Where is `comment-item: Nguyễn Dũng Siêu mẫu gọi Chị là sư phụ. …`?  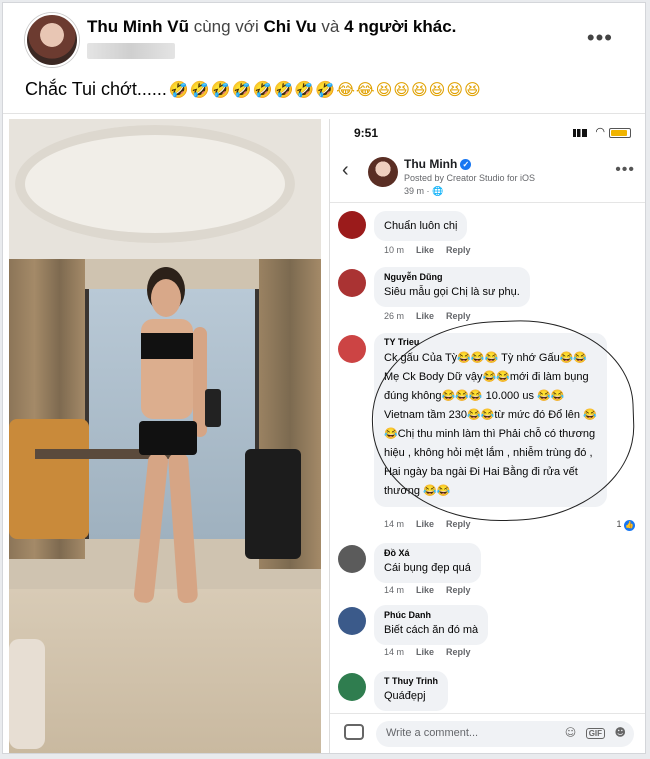 comment-item: Nguyễn Dũng Siêu mẫu gọi Chị là sư phụ. … is located at coordinates (488, 295).